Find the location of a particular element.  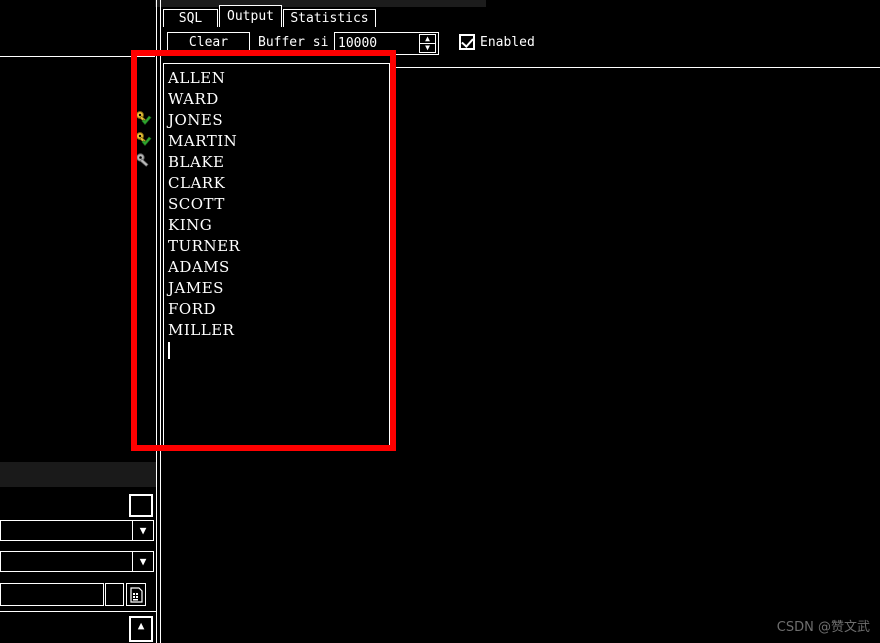

output-line: JONES is located at coordinates (196, 120).